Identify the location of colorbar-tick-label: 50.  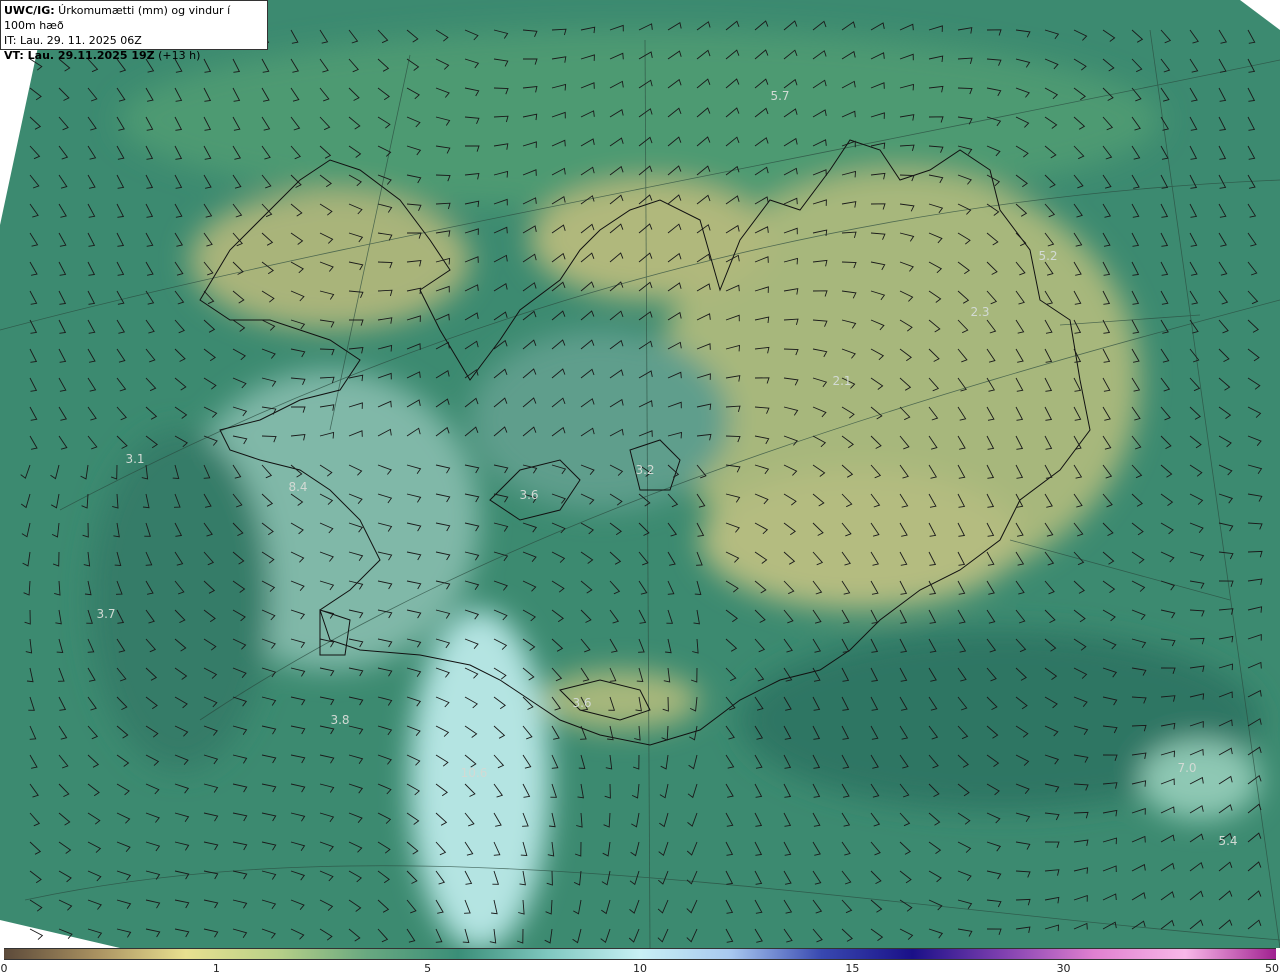
(1272, 968).